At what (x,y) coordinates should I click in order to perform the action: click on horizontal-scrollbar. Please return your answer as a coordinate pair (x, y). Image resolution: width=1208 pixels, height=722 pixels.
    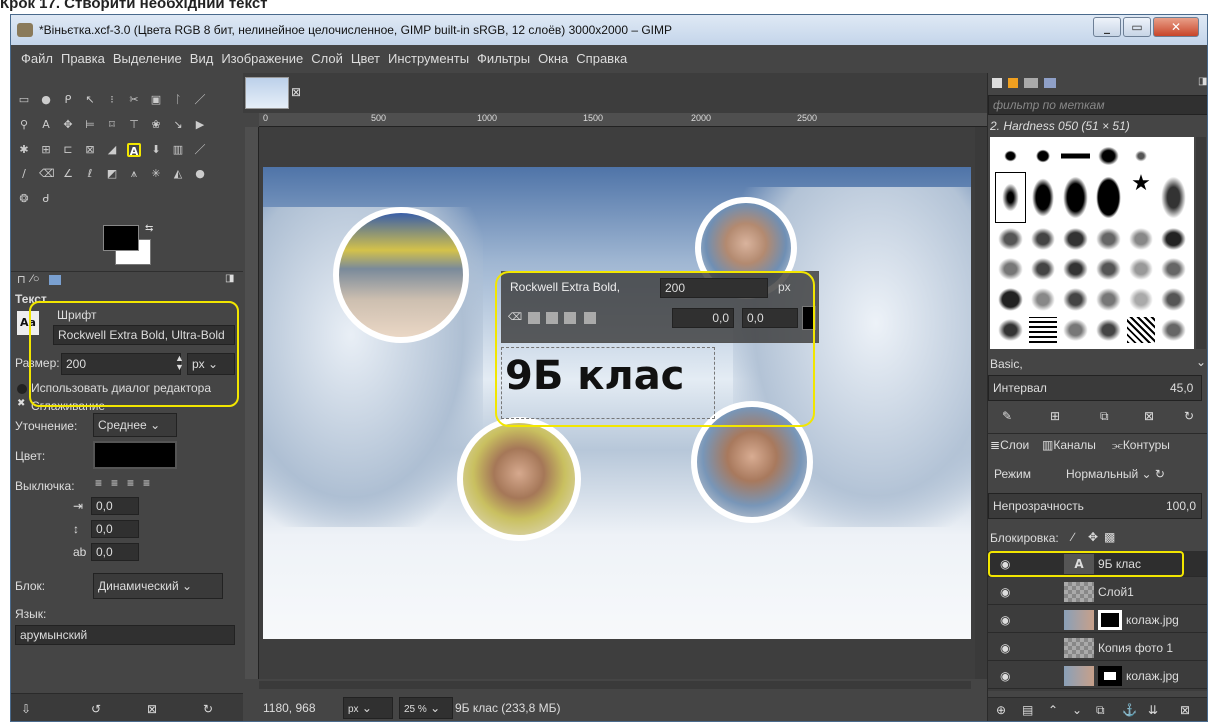
    Looking at the image, I should click on (615, 685).